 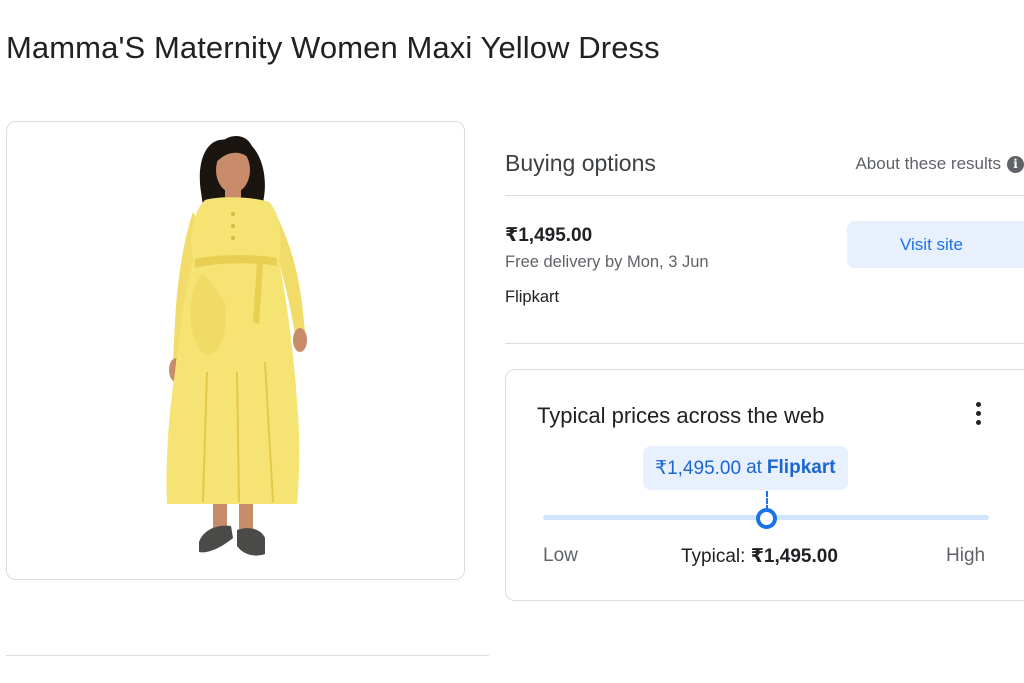 What do you see at coordinates (1015, 164) in the screenshot?
I see `info-icon: i` at bounding box center [1015, 164].